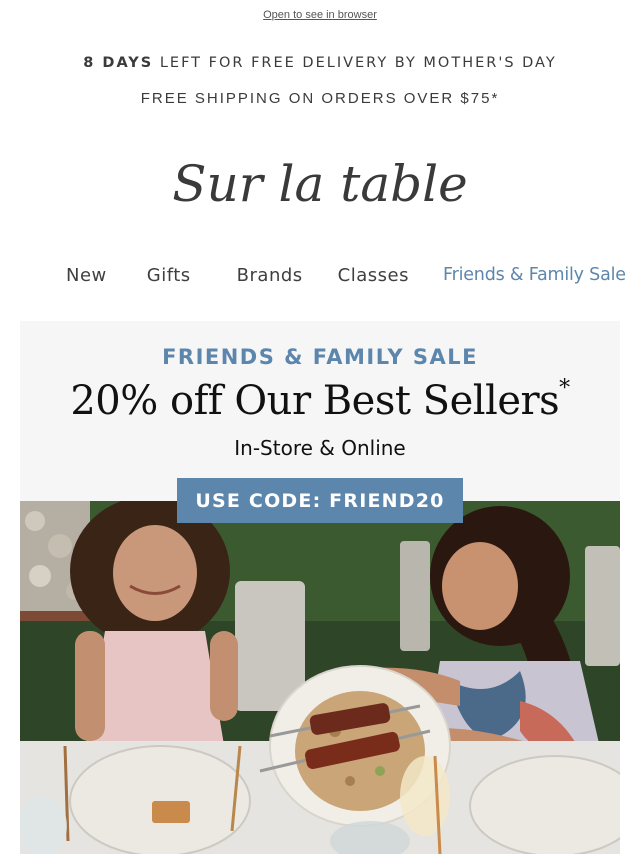 The width and height of the screenshot is (640, 854). I want to click on nav-item-gifts: Gifts, so click(169, 275).